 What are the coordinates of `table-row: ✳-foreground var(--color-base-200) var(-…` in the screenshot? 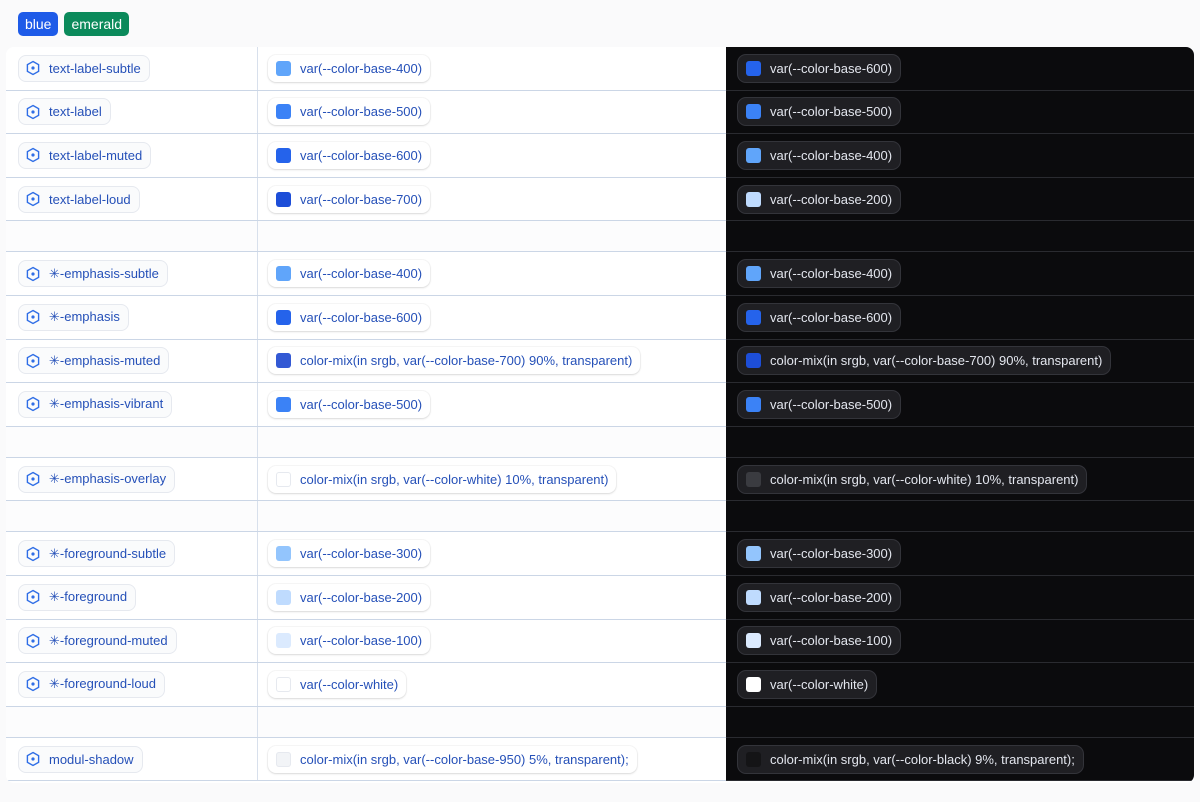 It's located at (600, 597).